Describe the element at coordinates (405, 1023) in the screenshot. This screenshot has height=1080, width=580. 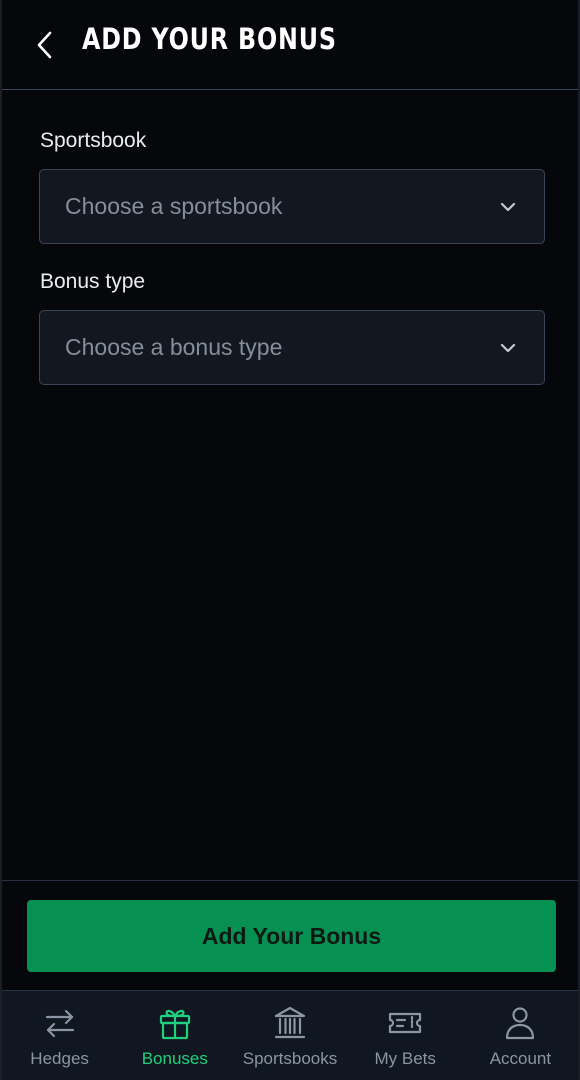
I see `ticket-icon` at that location.